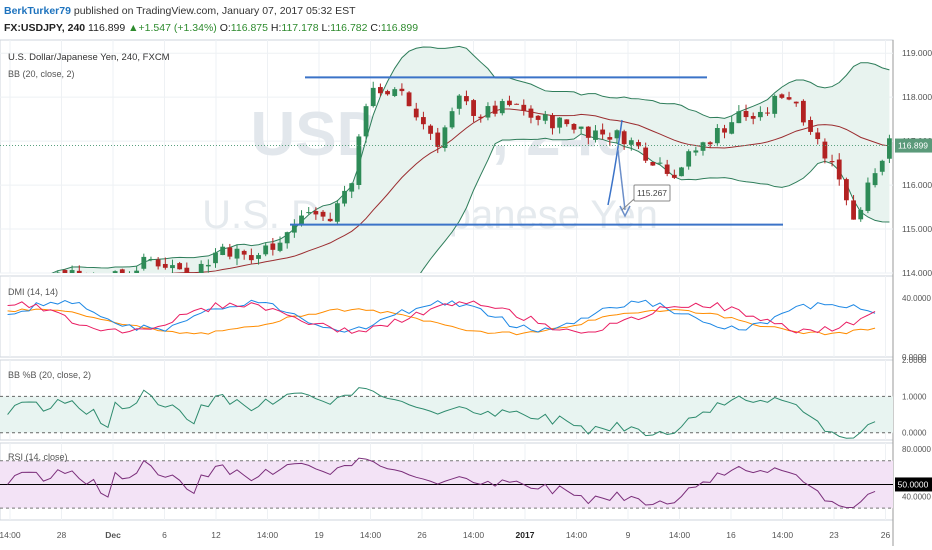 Image resolution: width=932 pixels, height=550 pixels. Describe the element at coordinates (834, 535) in the screenshot. I see `x-tick-label: 23` at that location.